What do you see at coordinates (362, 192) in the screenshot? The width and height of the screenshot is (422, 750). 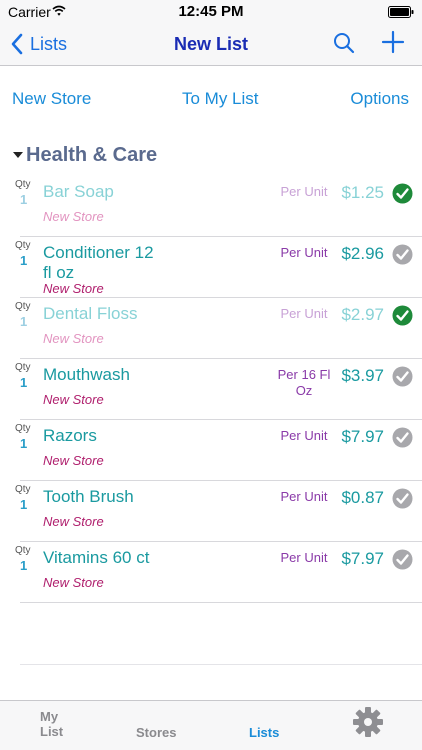 I see `item-price: $1.25` at bounding box center [362, 192].